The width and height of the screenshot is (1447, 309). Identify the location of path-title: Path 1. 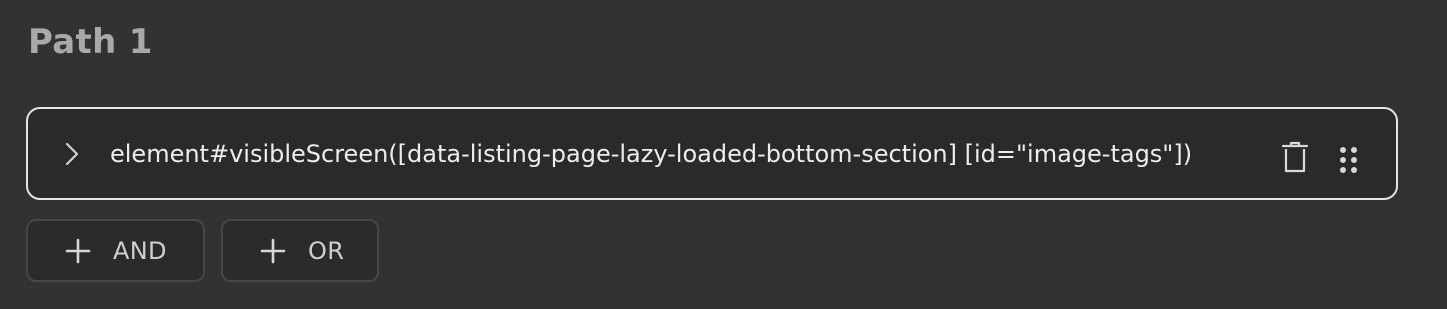
(90, 42).